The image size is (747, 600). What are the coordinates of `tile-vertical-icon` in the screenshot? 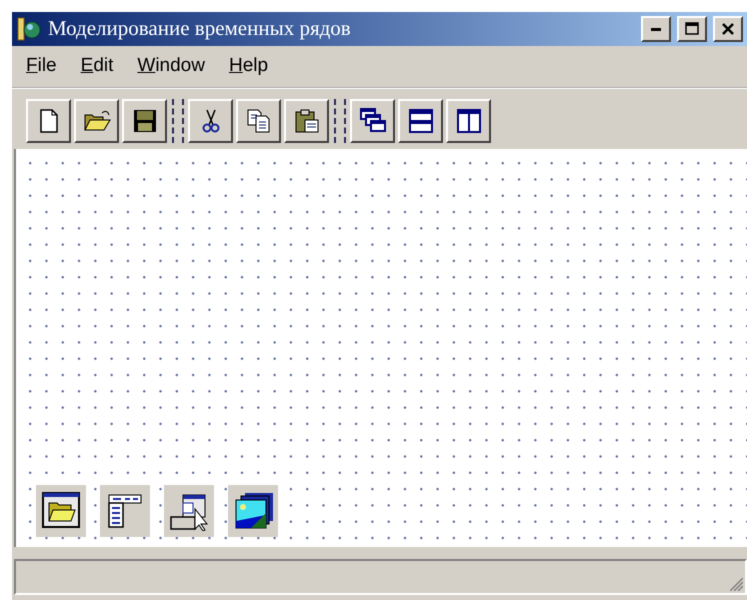 It's located at (468, 120).